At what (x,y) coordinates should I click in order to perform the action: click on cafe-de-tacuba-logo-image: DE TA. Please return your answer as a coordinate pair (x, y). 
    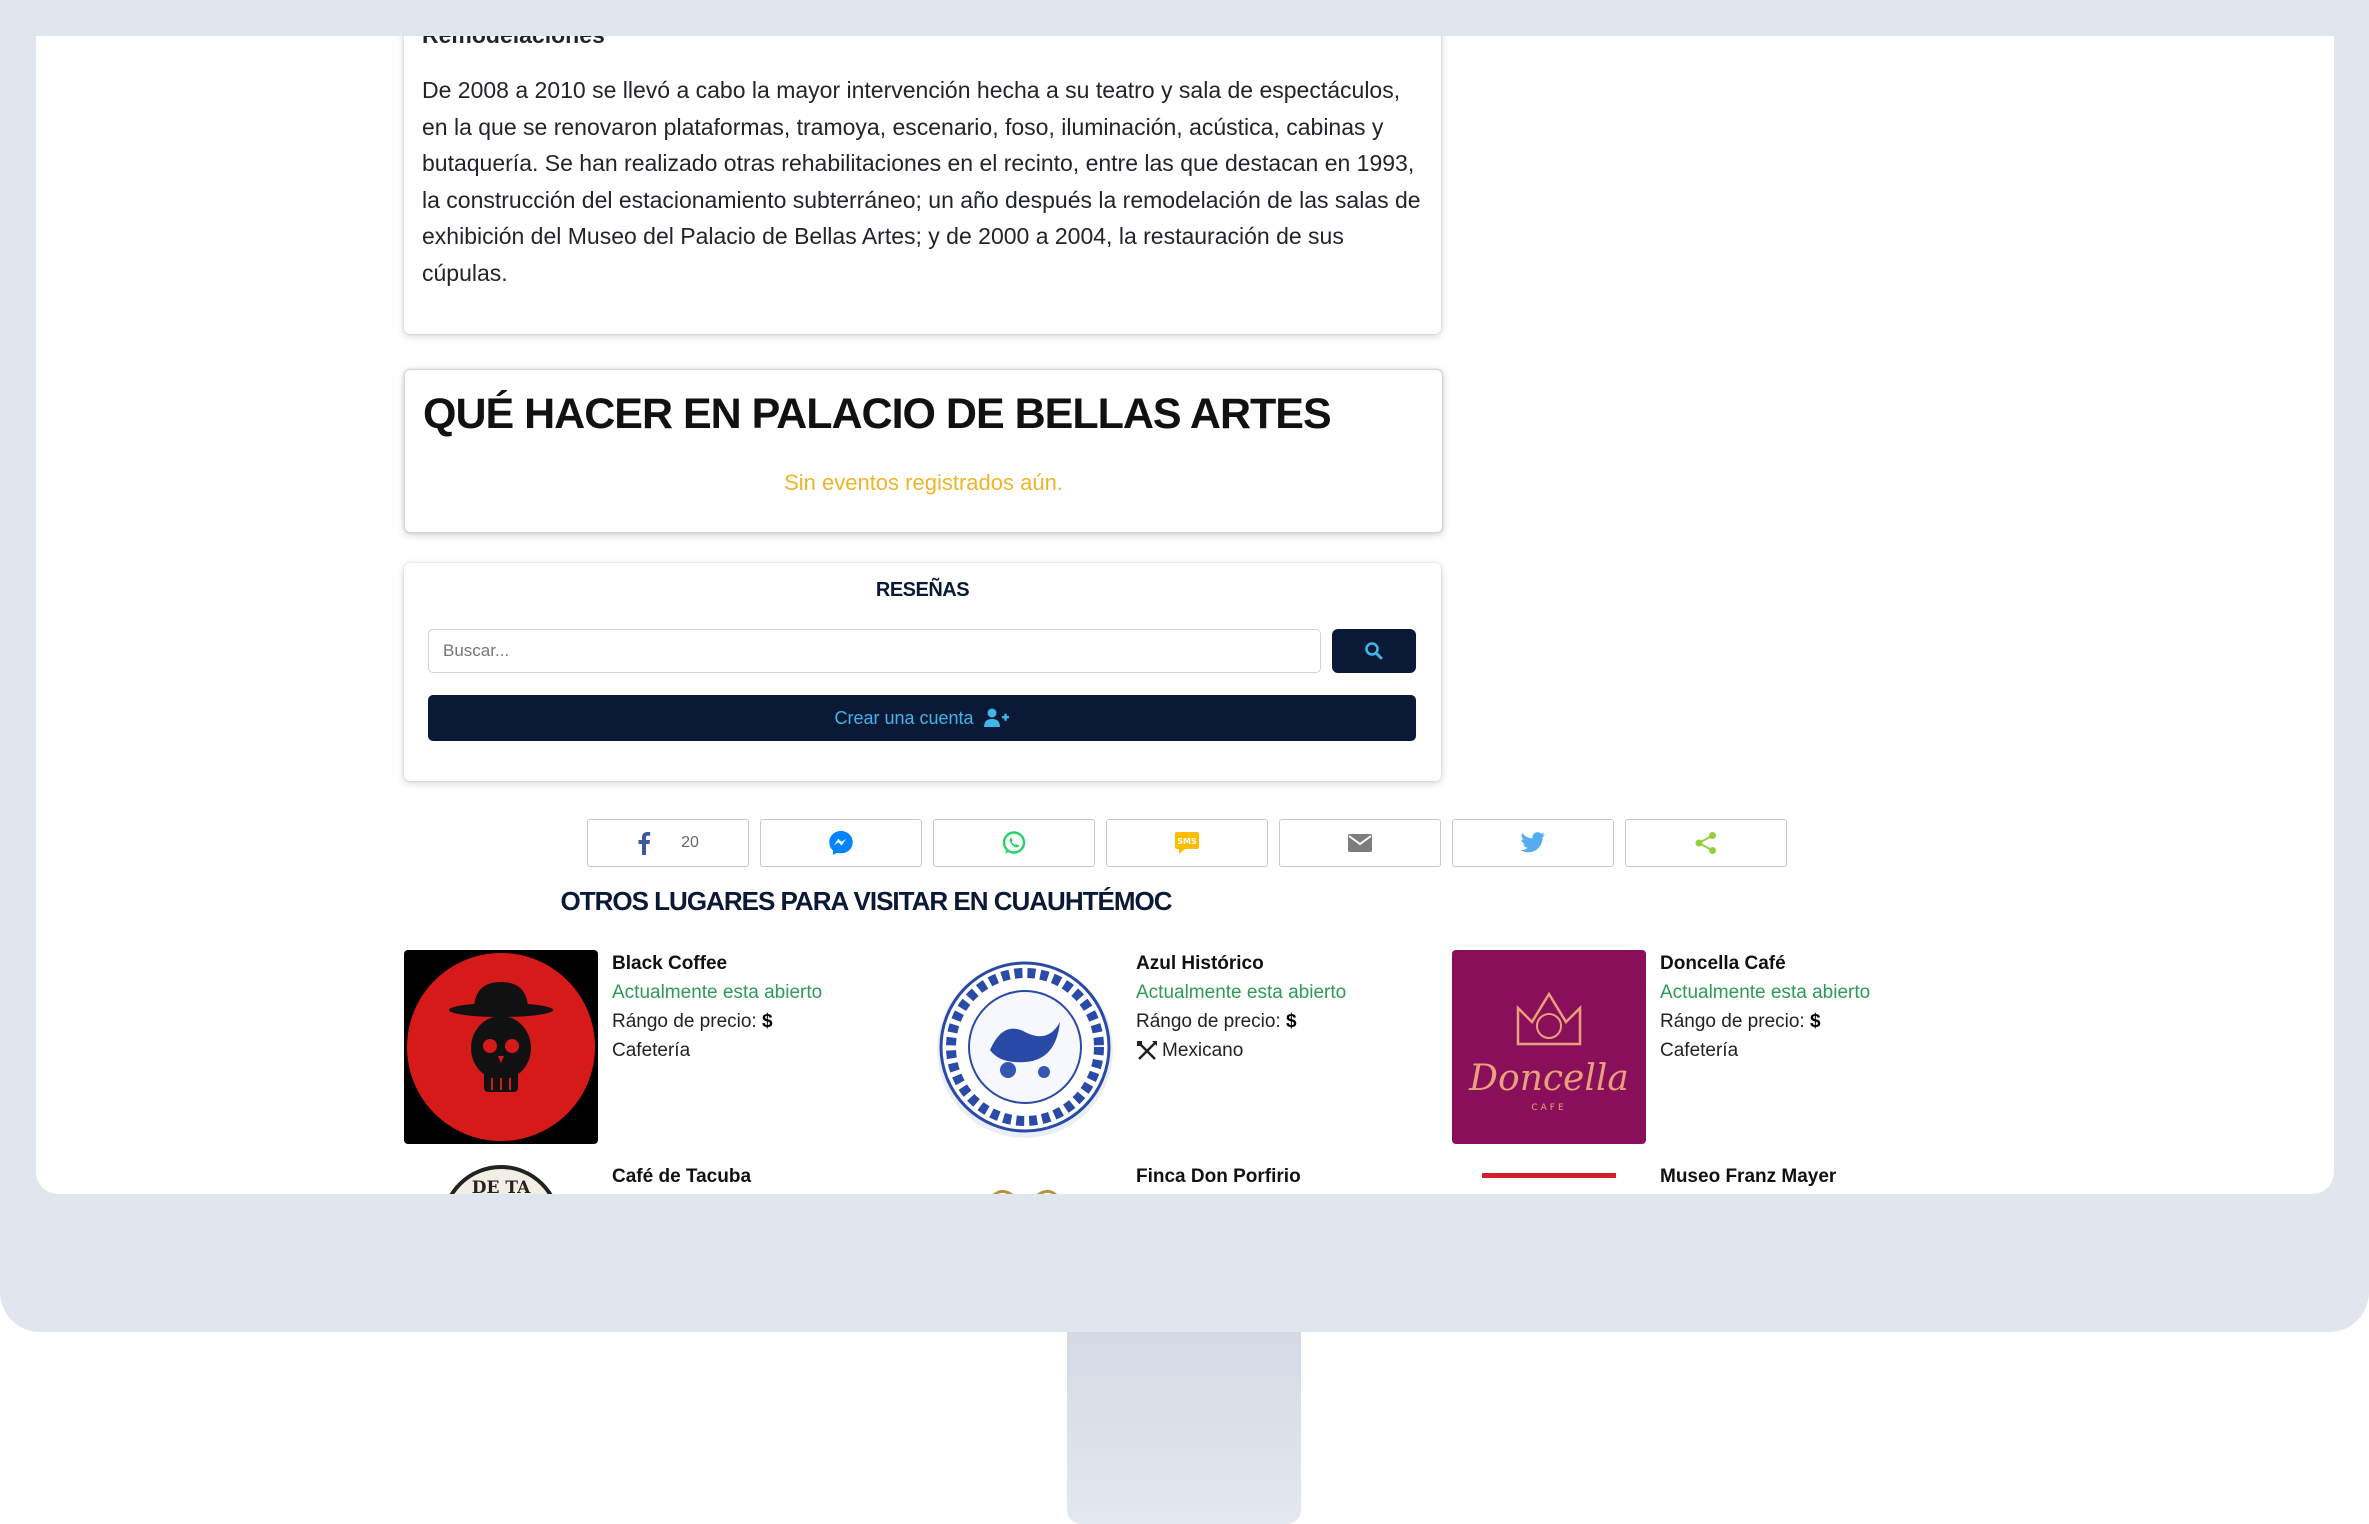
    Looking at the image, I should click on (501, 1179).